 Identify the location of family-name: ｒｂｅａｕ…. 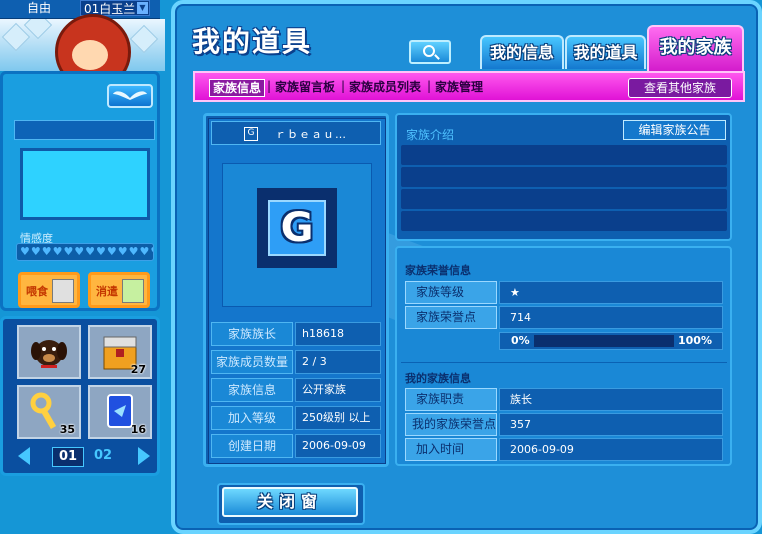
(311, 134).